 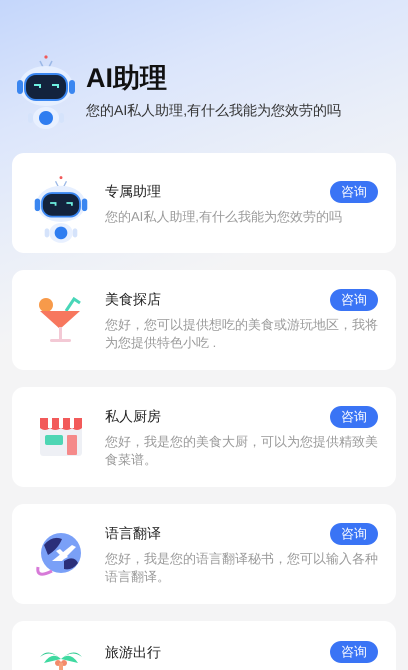 I want to click on assistant-card: 专属助理 咨询 您的AI私人助理,有什么我能为您效劳的吗, so click(x=204, y=203).